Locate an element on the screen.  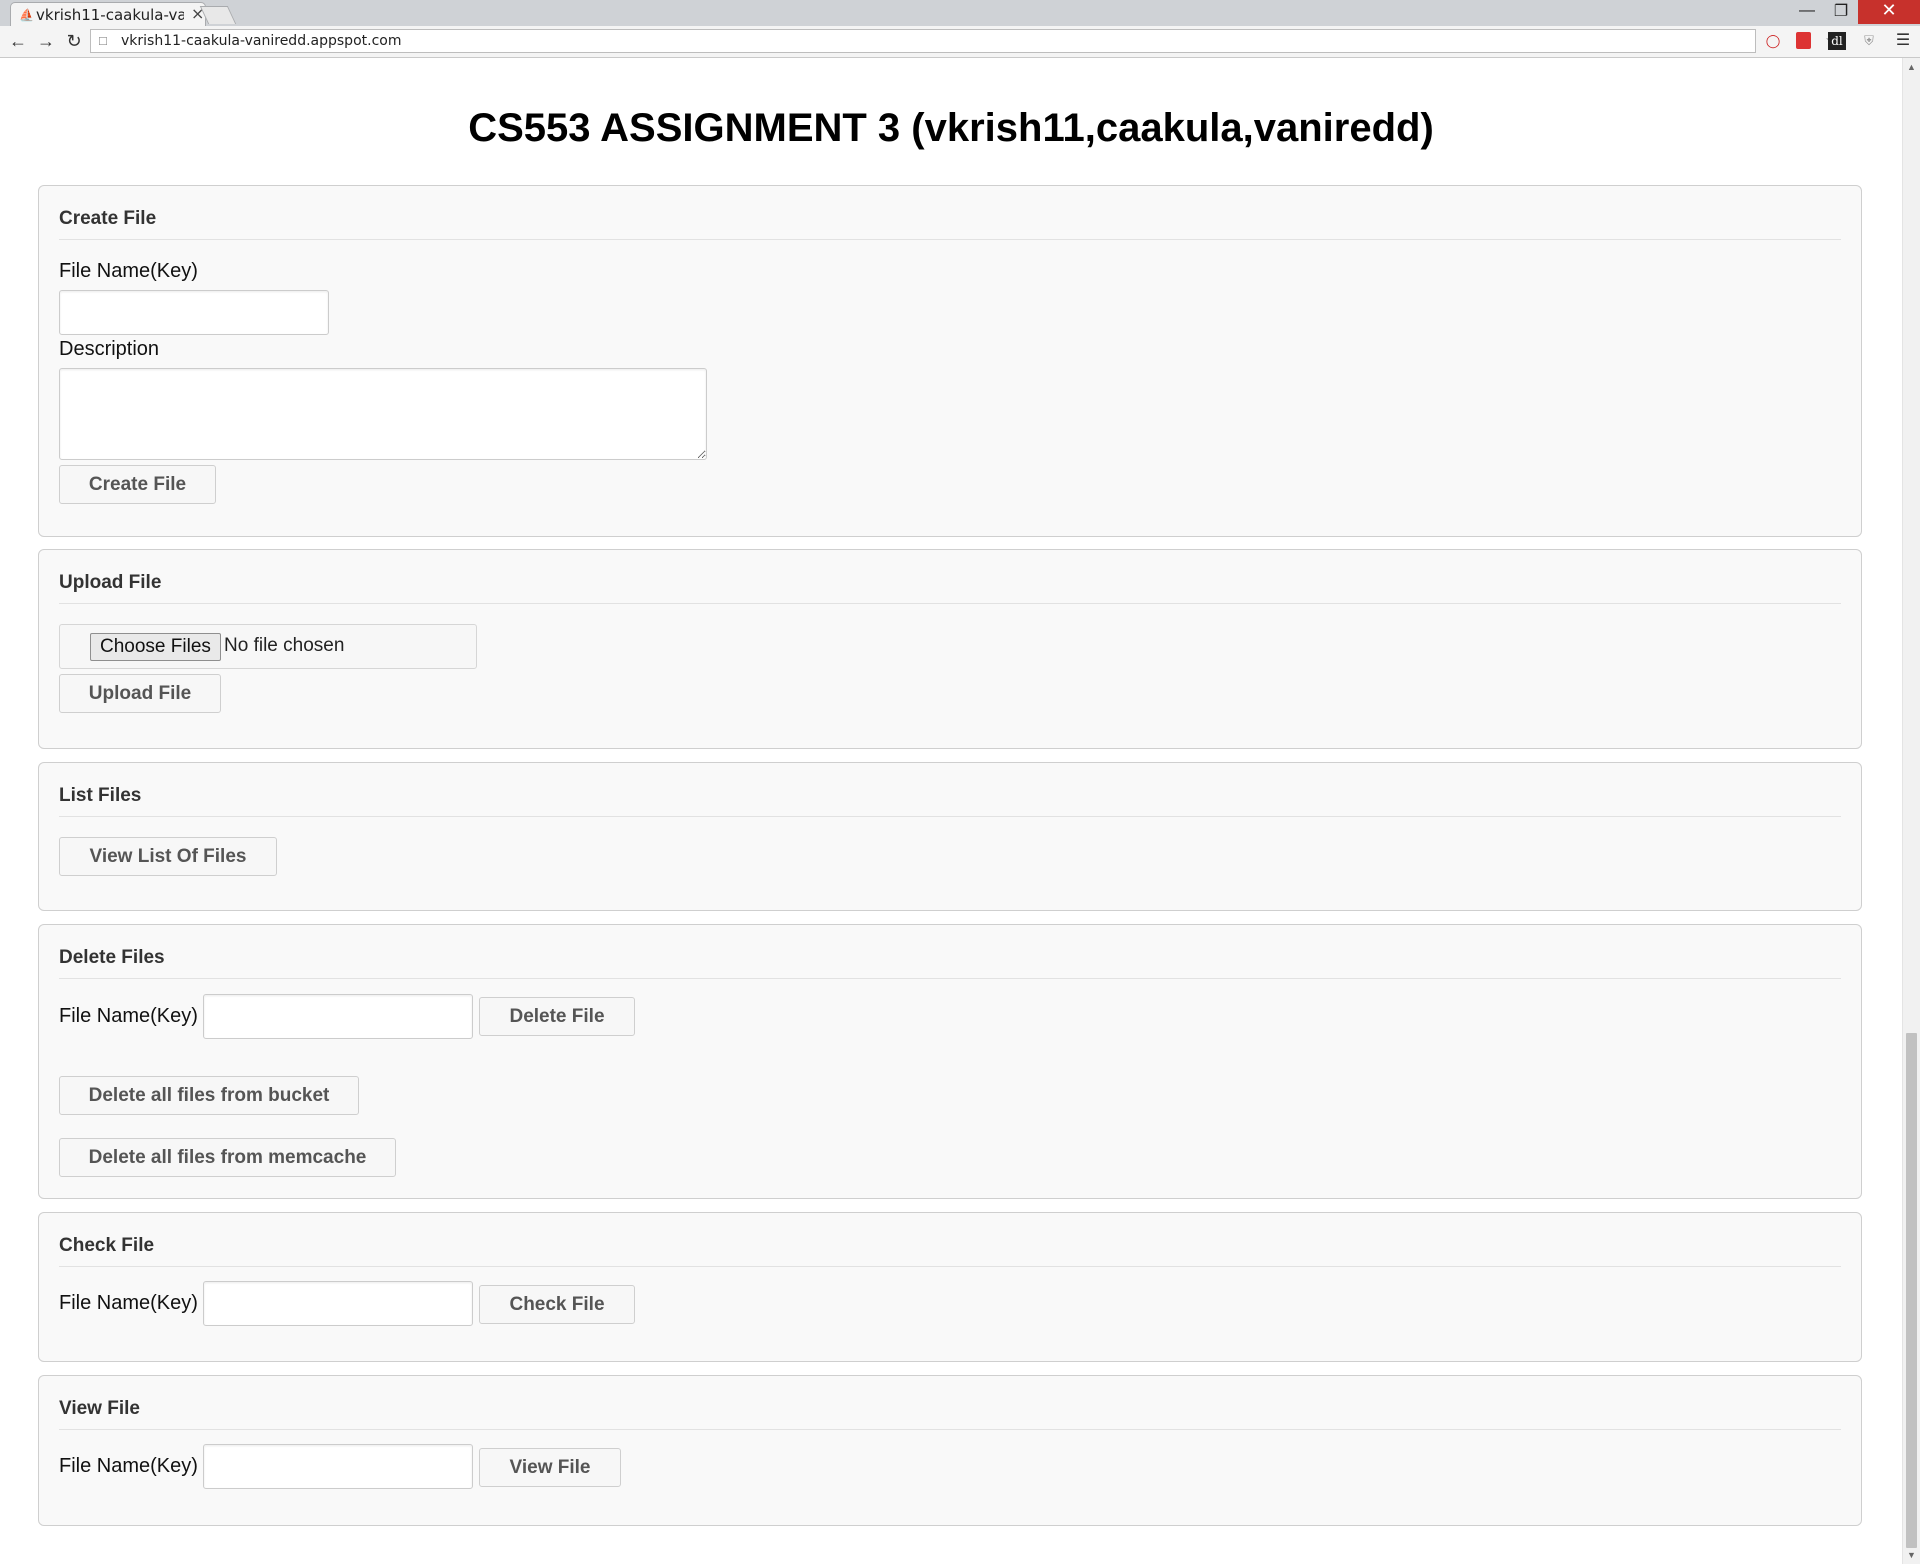
red-book-extension-icon is located at coordinates (1803, 40).